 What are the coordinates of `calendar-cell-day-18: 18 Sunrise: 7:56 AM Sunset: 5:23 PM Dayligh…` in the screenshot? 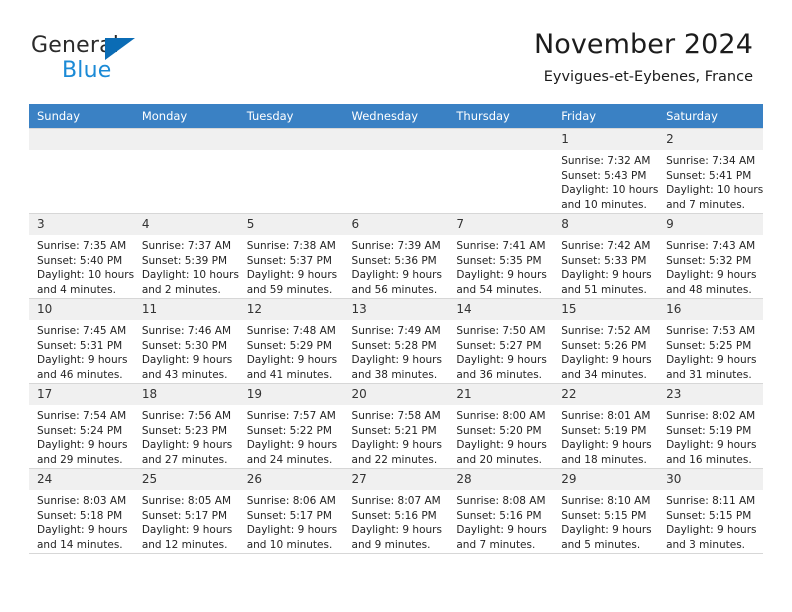 It's located at (186, 426).